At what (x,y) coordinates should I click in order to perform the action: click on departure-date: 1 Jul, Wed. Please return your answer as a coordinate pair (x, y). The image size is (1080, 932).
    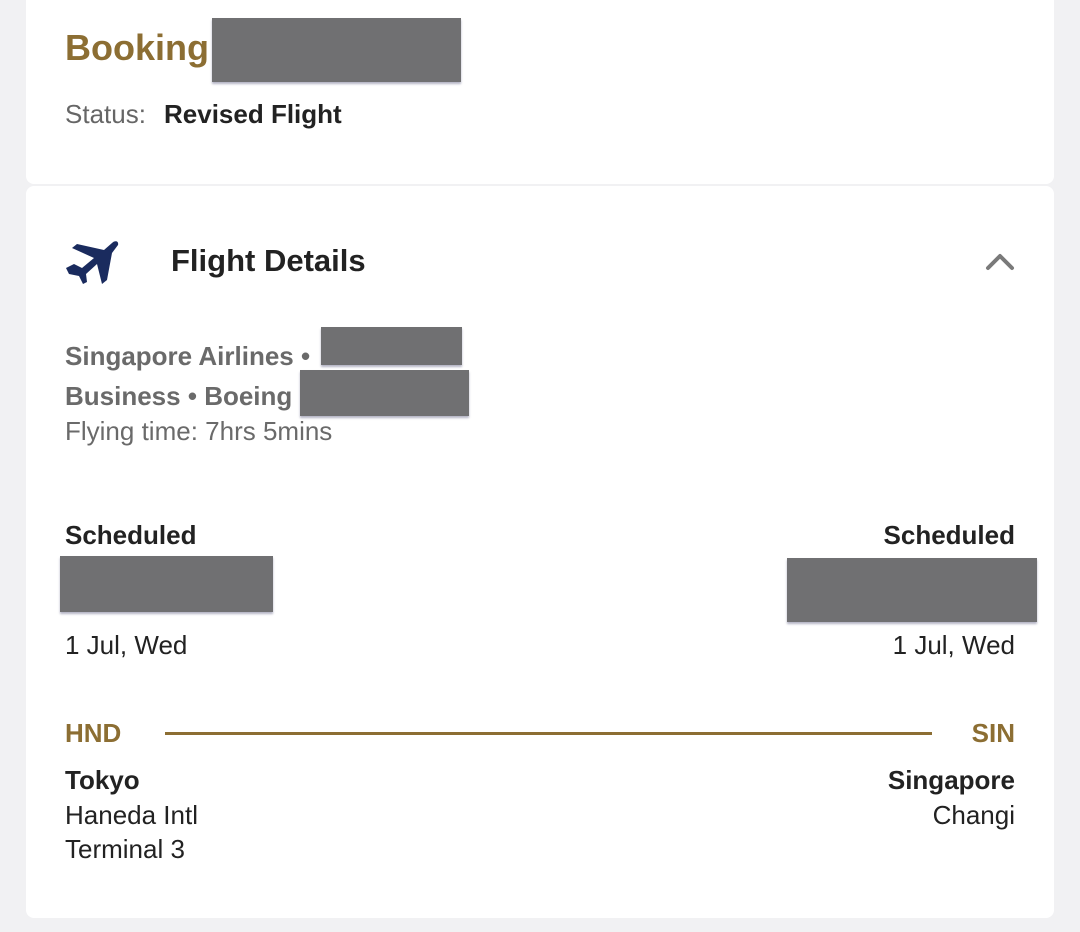
    Looking at the image, I should click on (126, 645).